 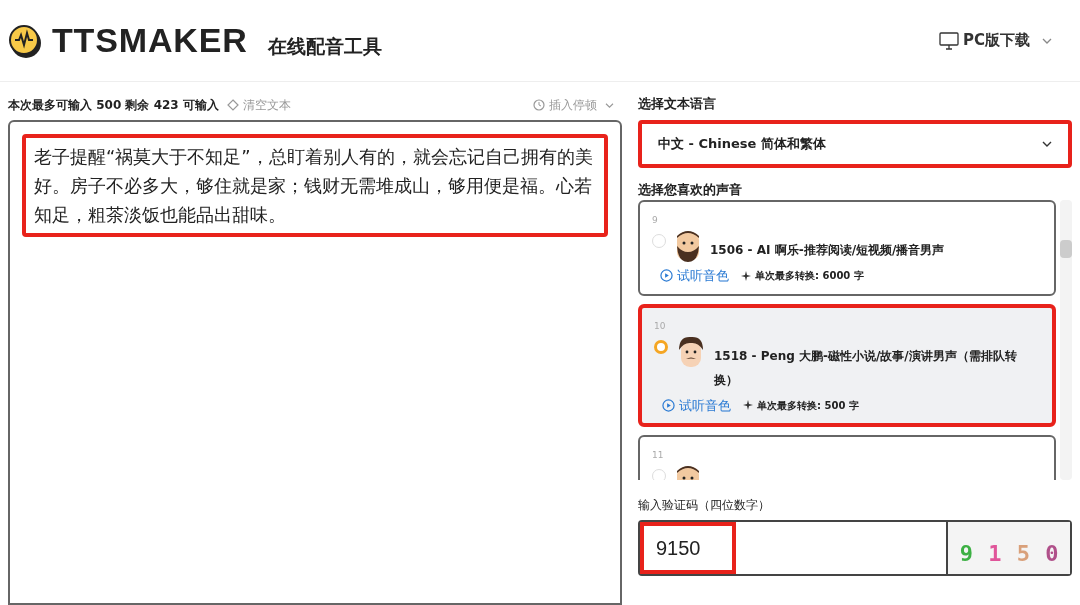 What do you see at coordinates (150, 40) in the screenshot?
I see `logo-text: TTSMAKER` at bounding box center [150, 40].